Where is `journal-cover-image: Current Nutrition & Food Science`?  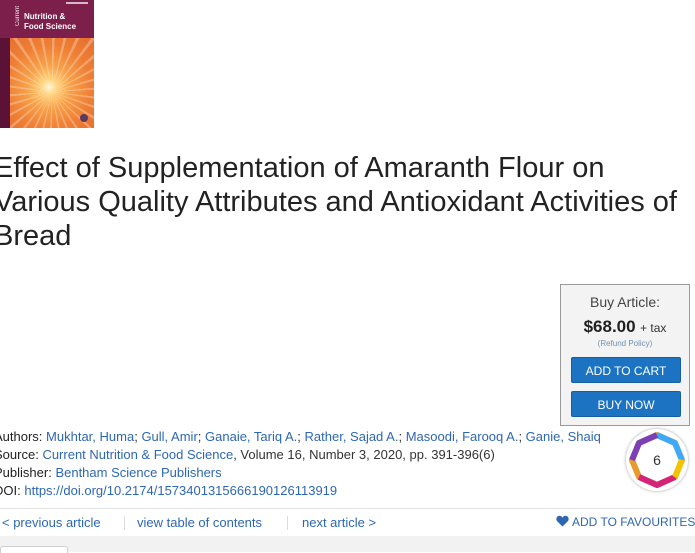
journal-cover-image: Current Nutrition & Food Science is located at coordinates (47, 64).